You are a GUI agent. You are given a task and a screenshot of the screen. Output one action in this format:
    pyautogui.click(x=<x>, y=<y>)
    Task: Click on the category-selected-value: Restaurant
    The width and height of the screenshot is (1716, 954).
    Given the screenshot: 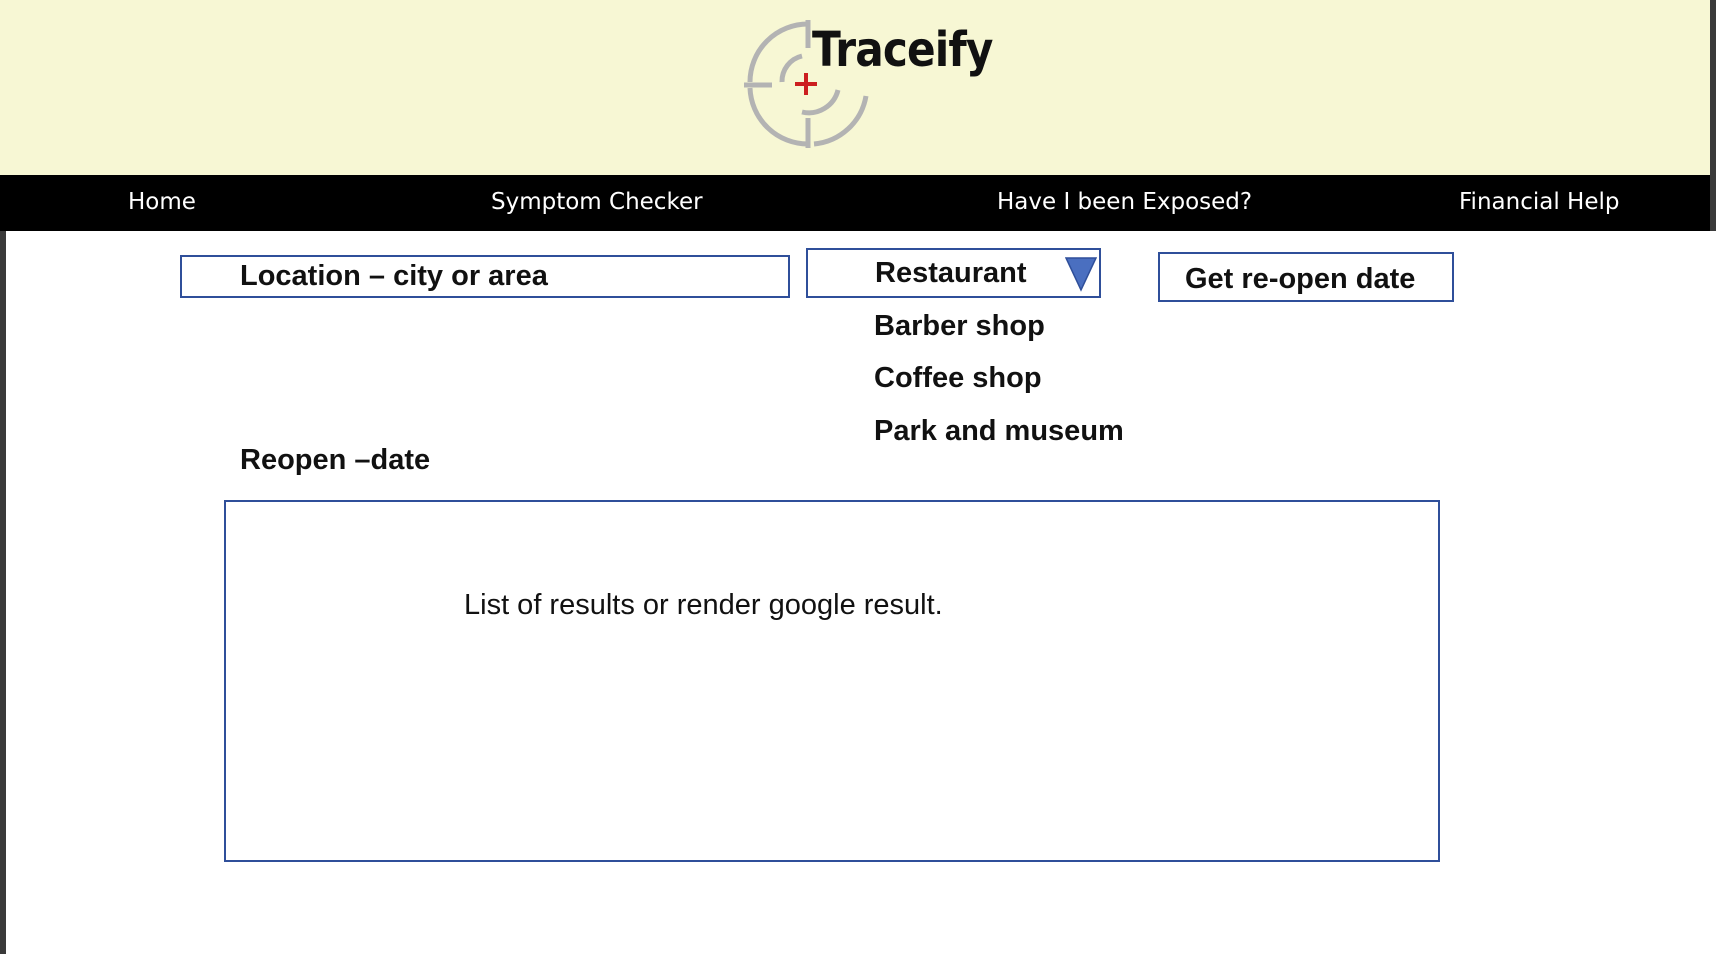 What is the action you would take?
    pyautogui.click(x=951, y=273)
    